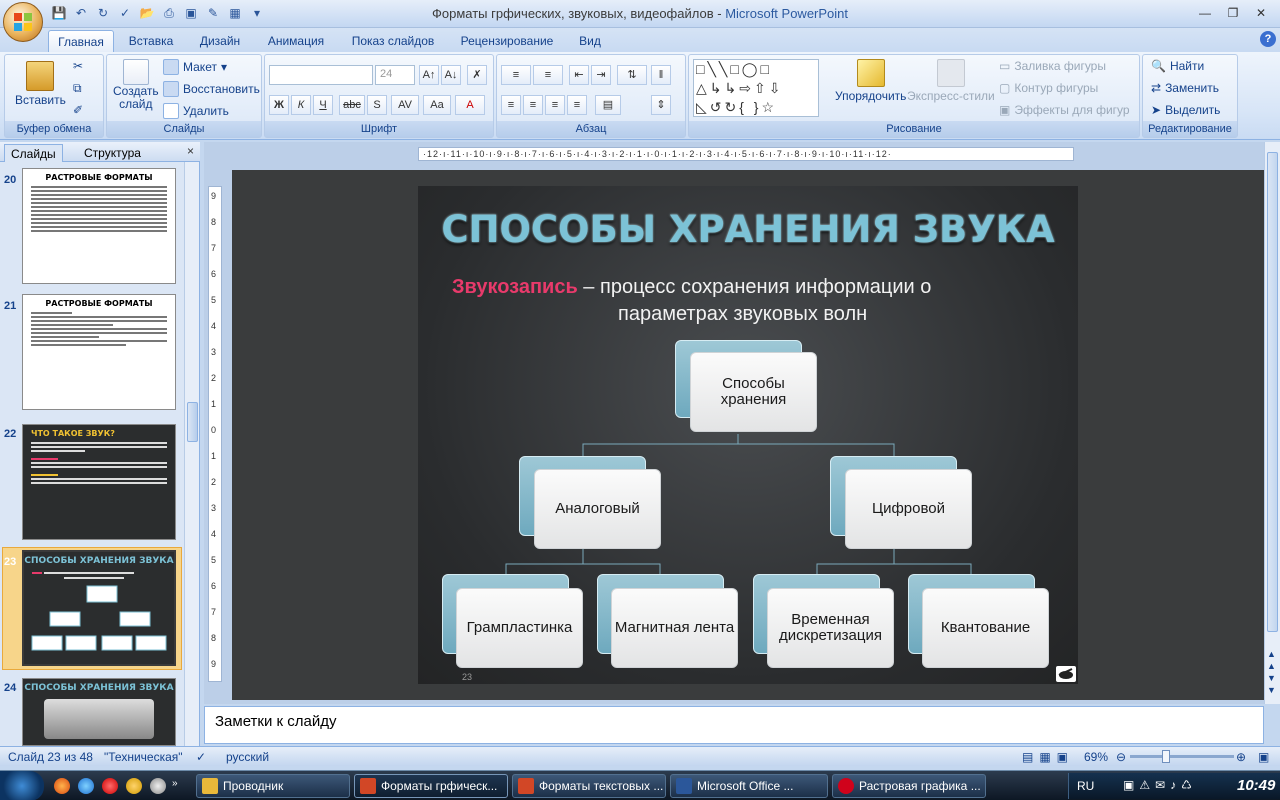 This screenshot has width=1280, height=800. I want to click on align-left-button: ≡, so click(511, 105).